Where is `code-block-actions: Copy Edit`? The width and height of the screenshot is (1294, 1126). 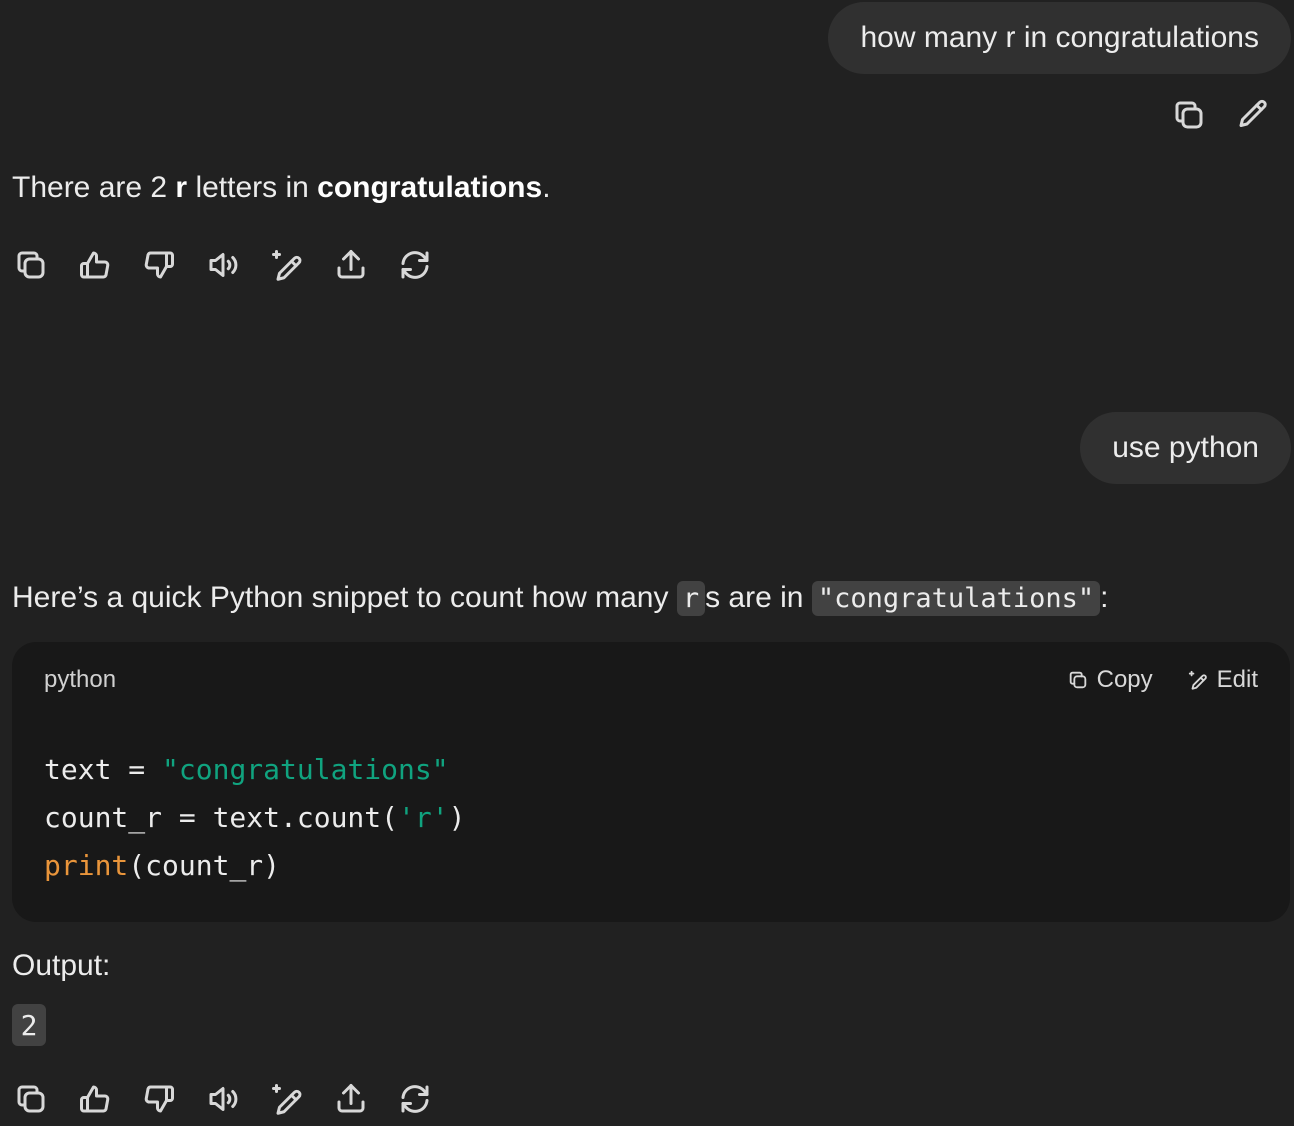
code-block-actions: Copy Edit is located at coordinates (1162, 680).